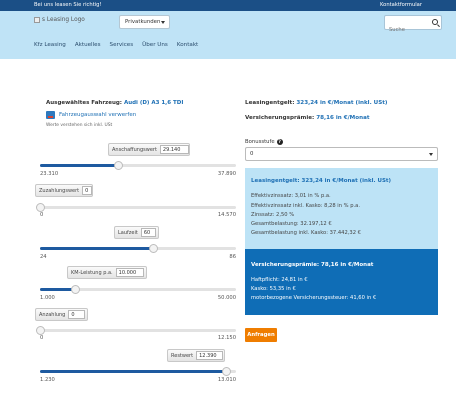  I want to click on slider-max: 86, so click(232, 257).